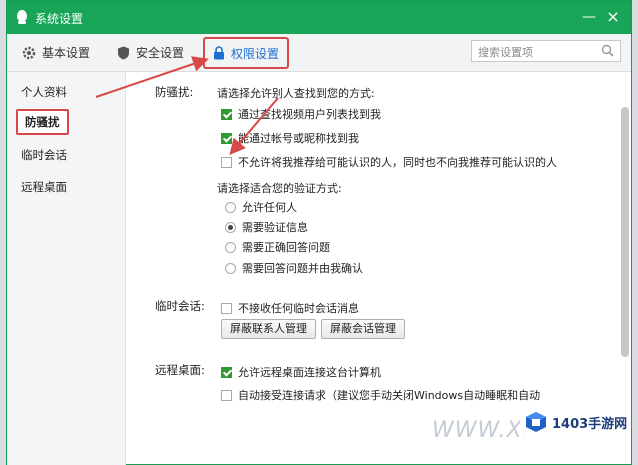  I want to click on close-button: ×, so click(613, 17).